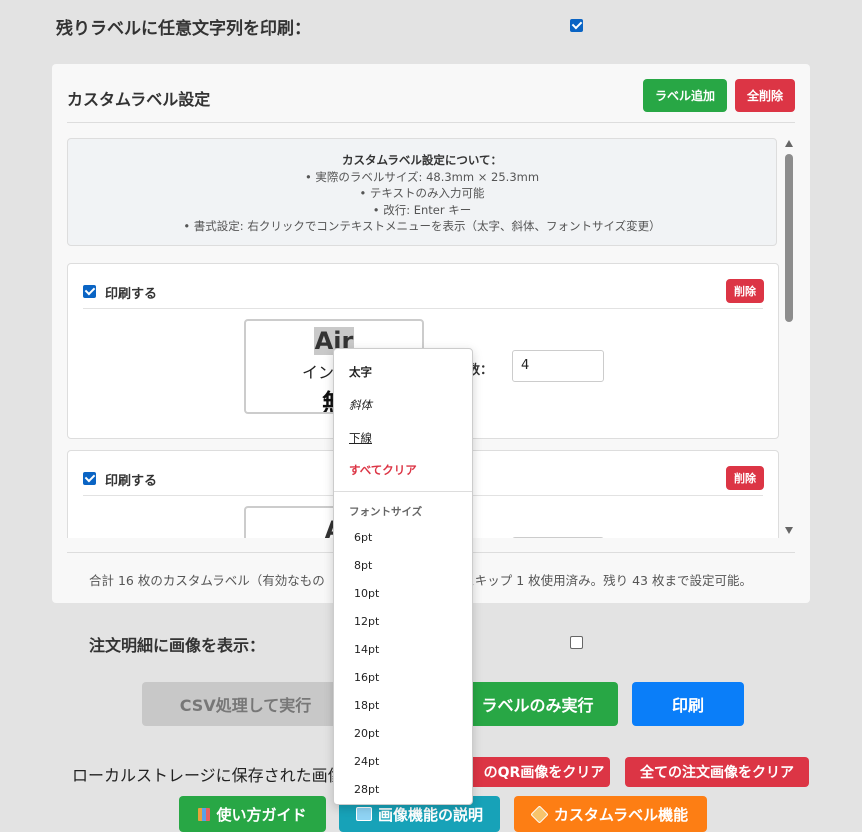 This screenshot has height=832, width=862. I want to click on tag-icon, so click(539, 814).